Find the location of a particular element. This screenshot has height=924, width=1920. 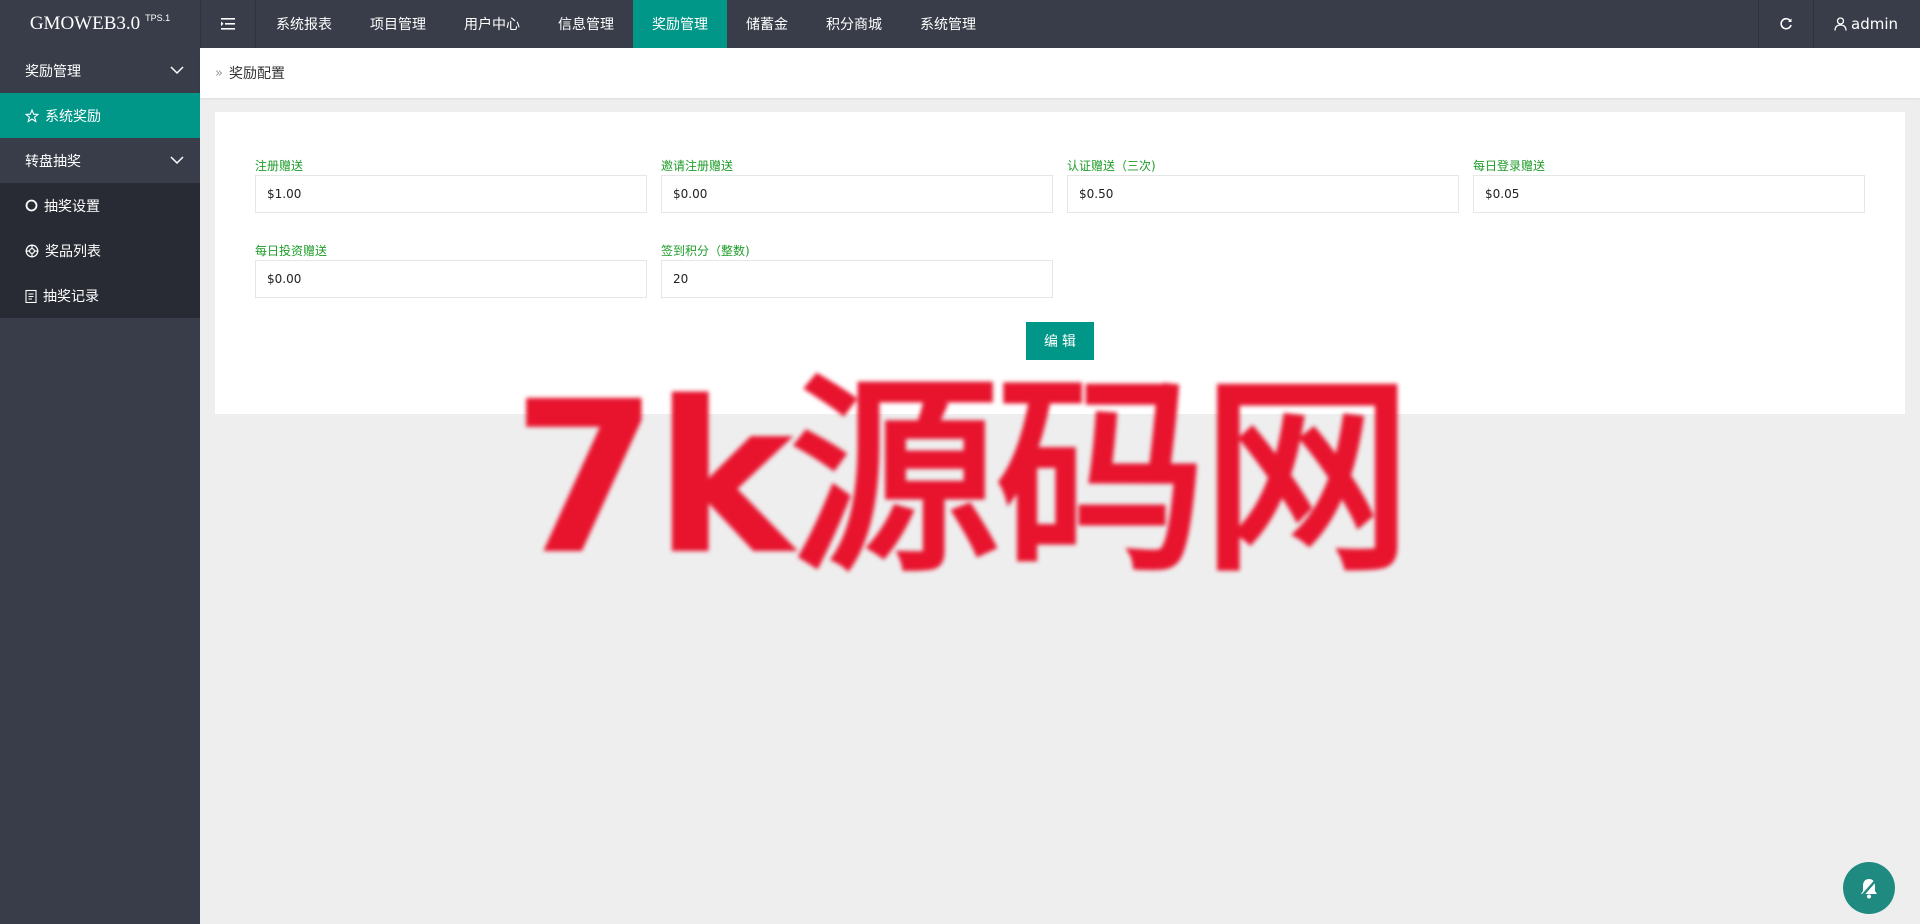

sidebar-item-label: 系统奖励 is located at coordinates (73, 116).